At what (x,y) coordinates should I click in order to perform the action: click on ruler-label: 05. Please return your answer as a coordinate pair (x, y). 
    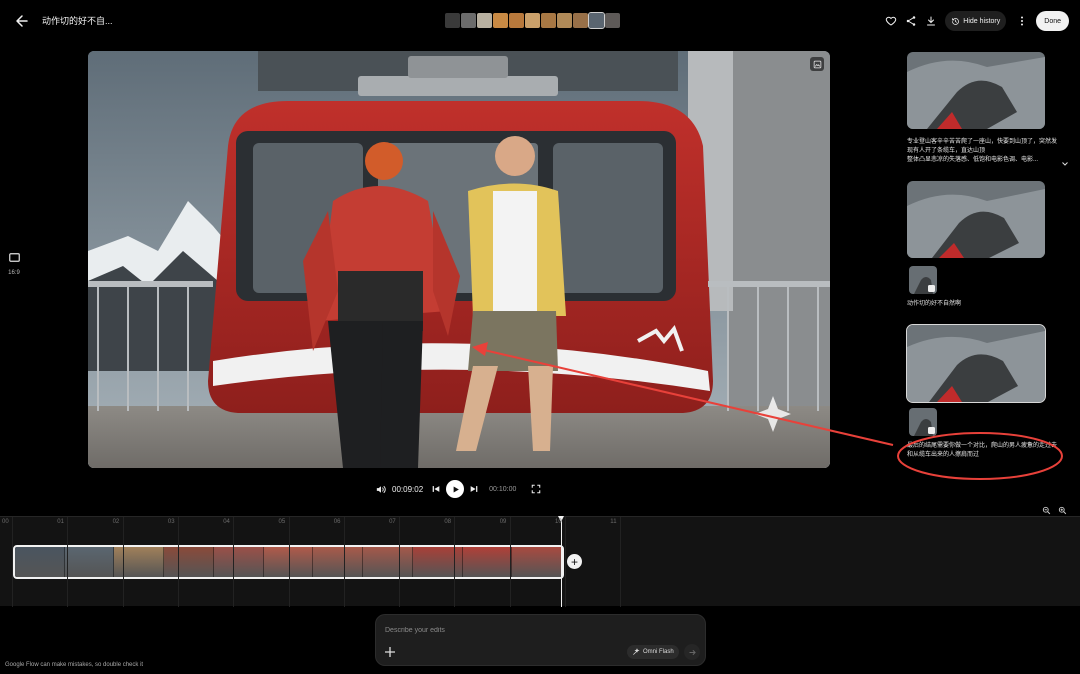
    Looking at the image, I should click on (282, 522).